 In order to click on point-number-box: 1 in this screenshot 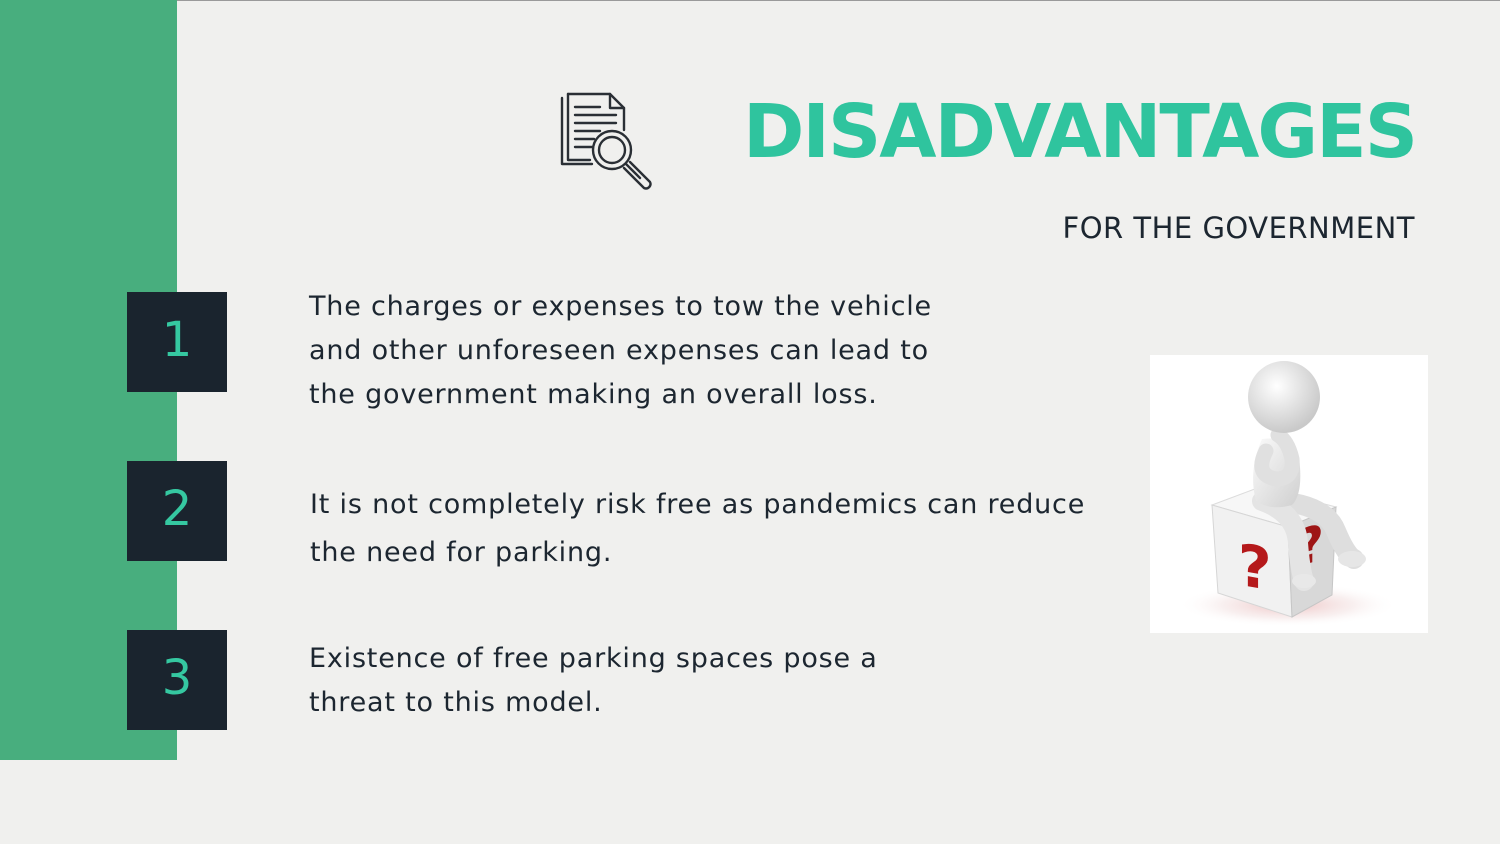, I will do `click(177, 342)`.